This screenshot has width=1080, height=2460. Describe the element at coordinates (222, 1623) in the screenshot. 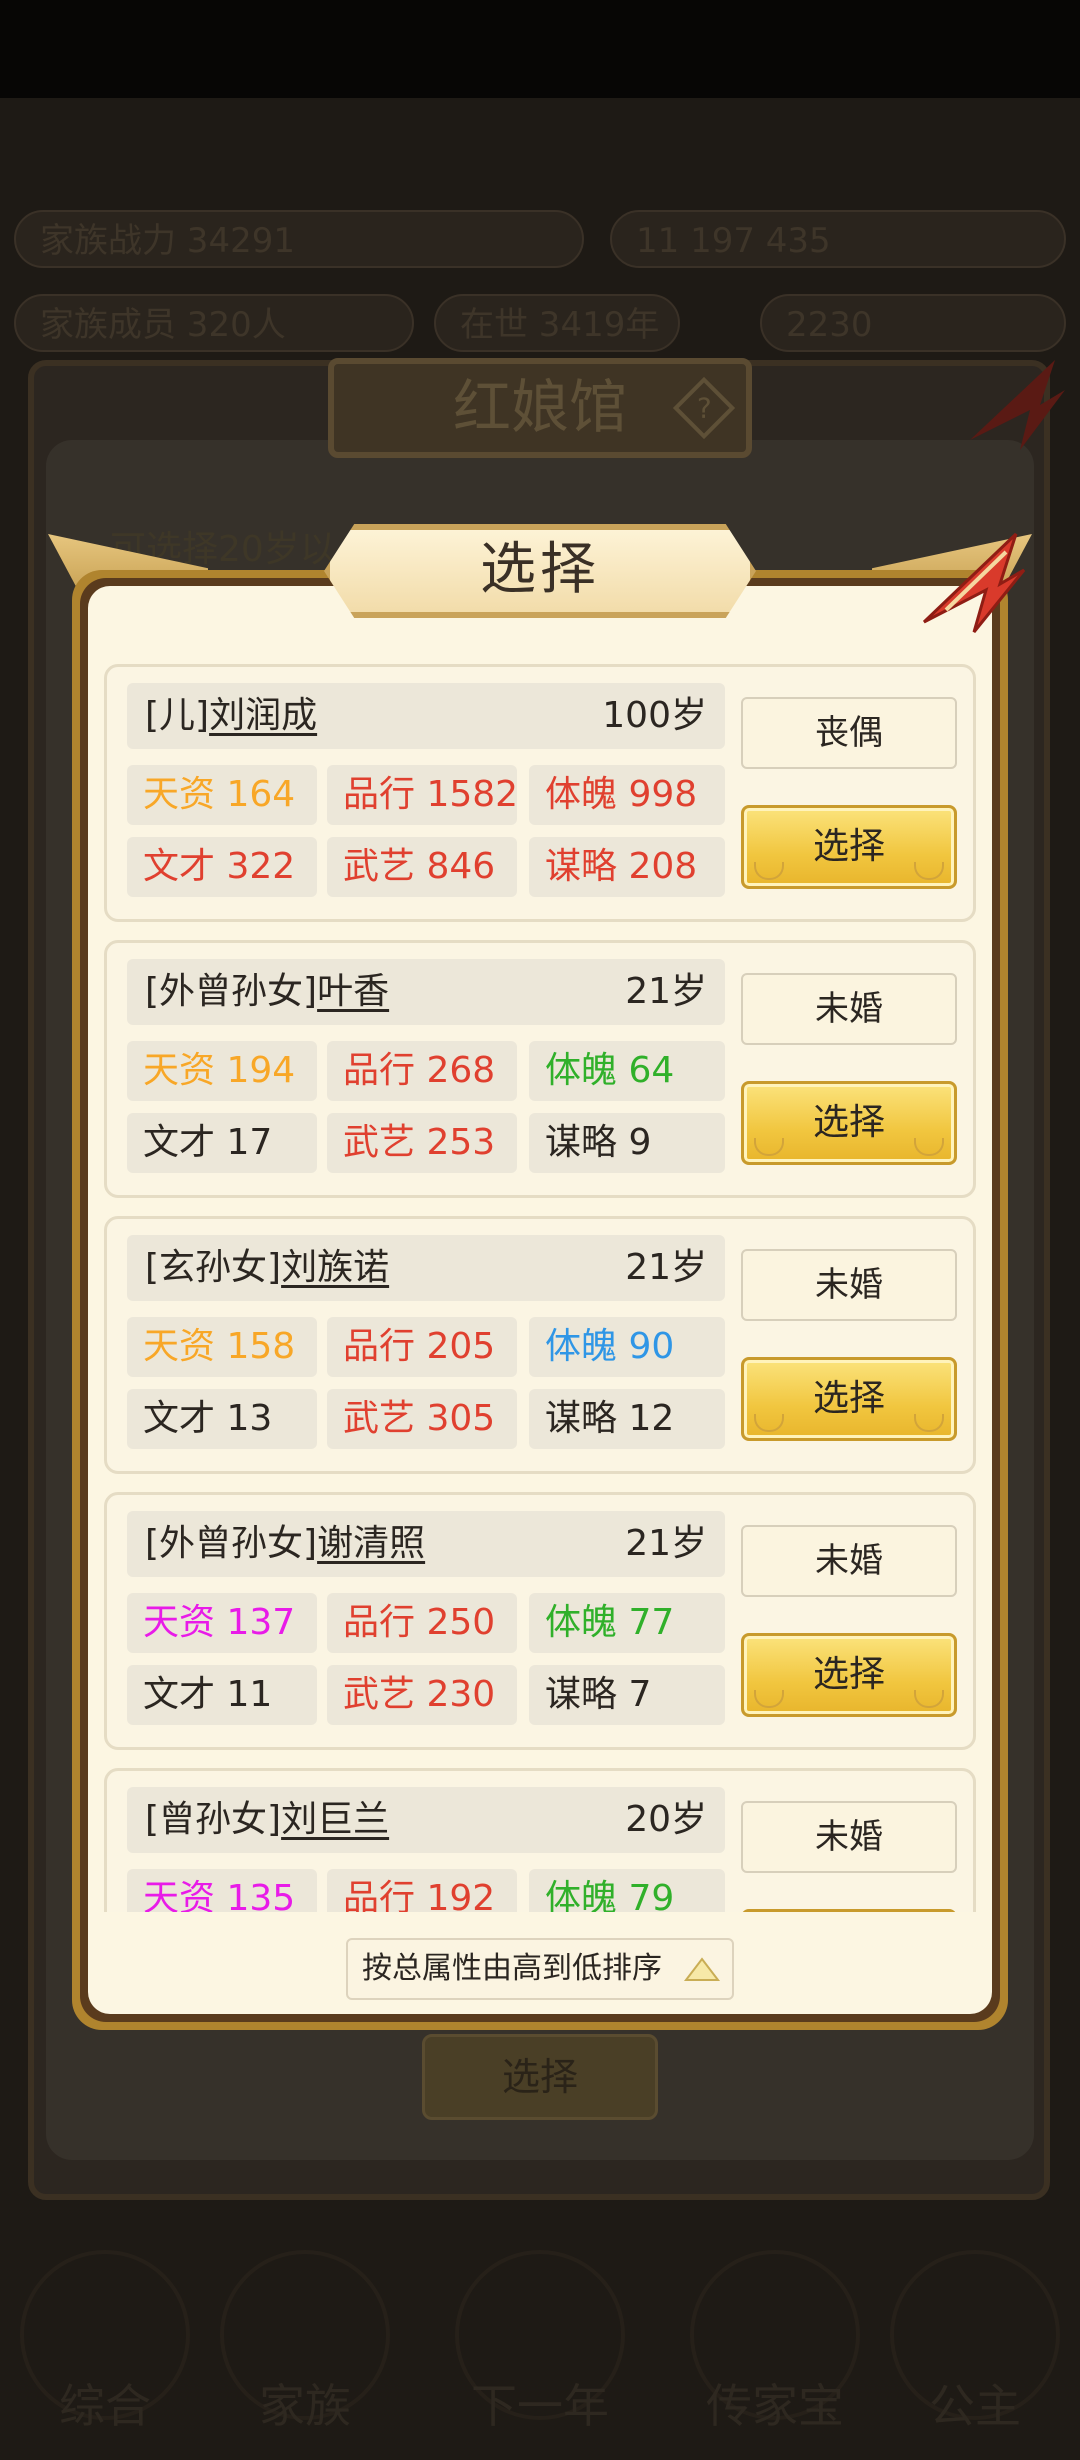

I see `stat-talent: 天资 137` at that location.